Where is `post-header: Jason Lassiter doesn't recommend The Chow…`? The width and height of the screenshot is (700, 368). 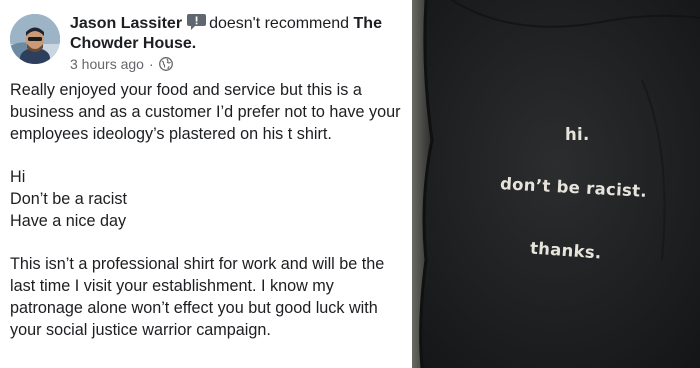
post-header: Jason Lassiter doesn't recommend The Chow… is located at coordinates (238, 34).